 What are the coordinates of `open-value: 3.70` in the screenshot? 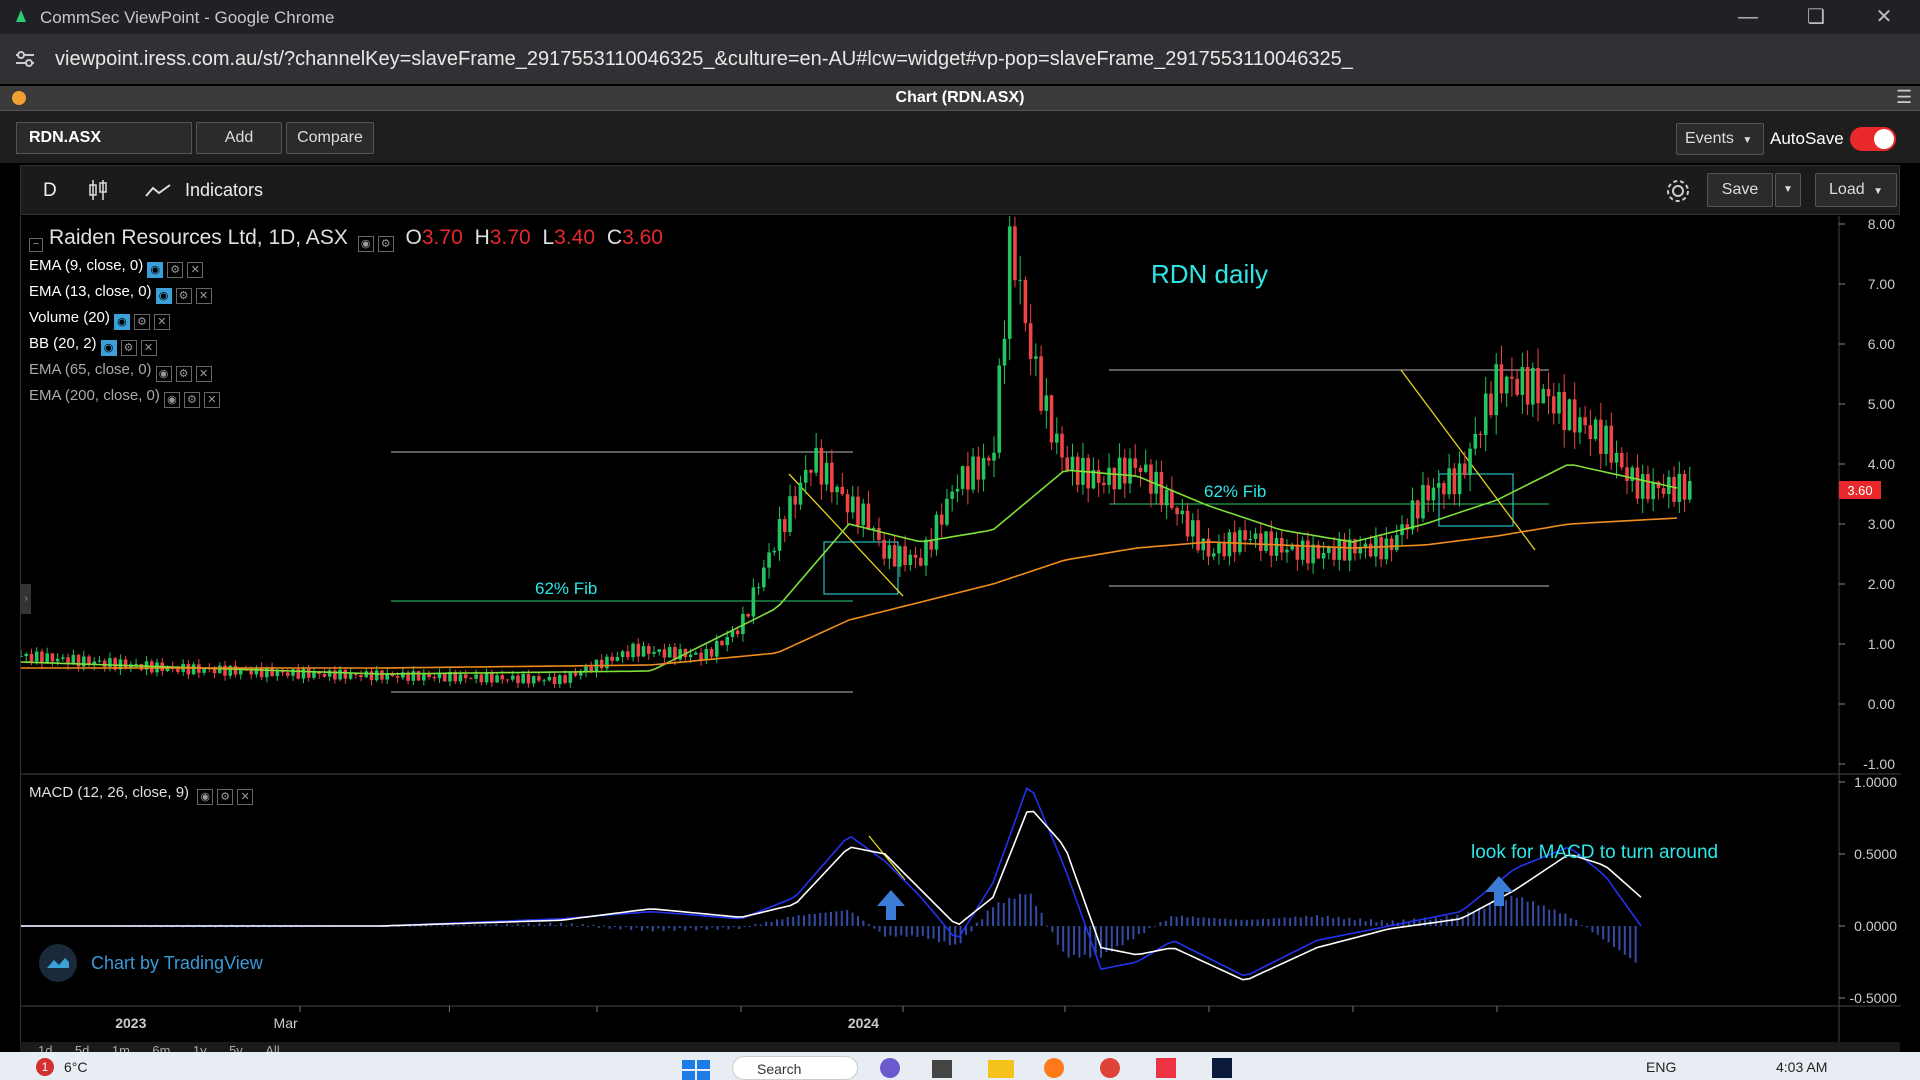 It's located at (442, 237).